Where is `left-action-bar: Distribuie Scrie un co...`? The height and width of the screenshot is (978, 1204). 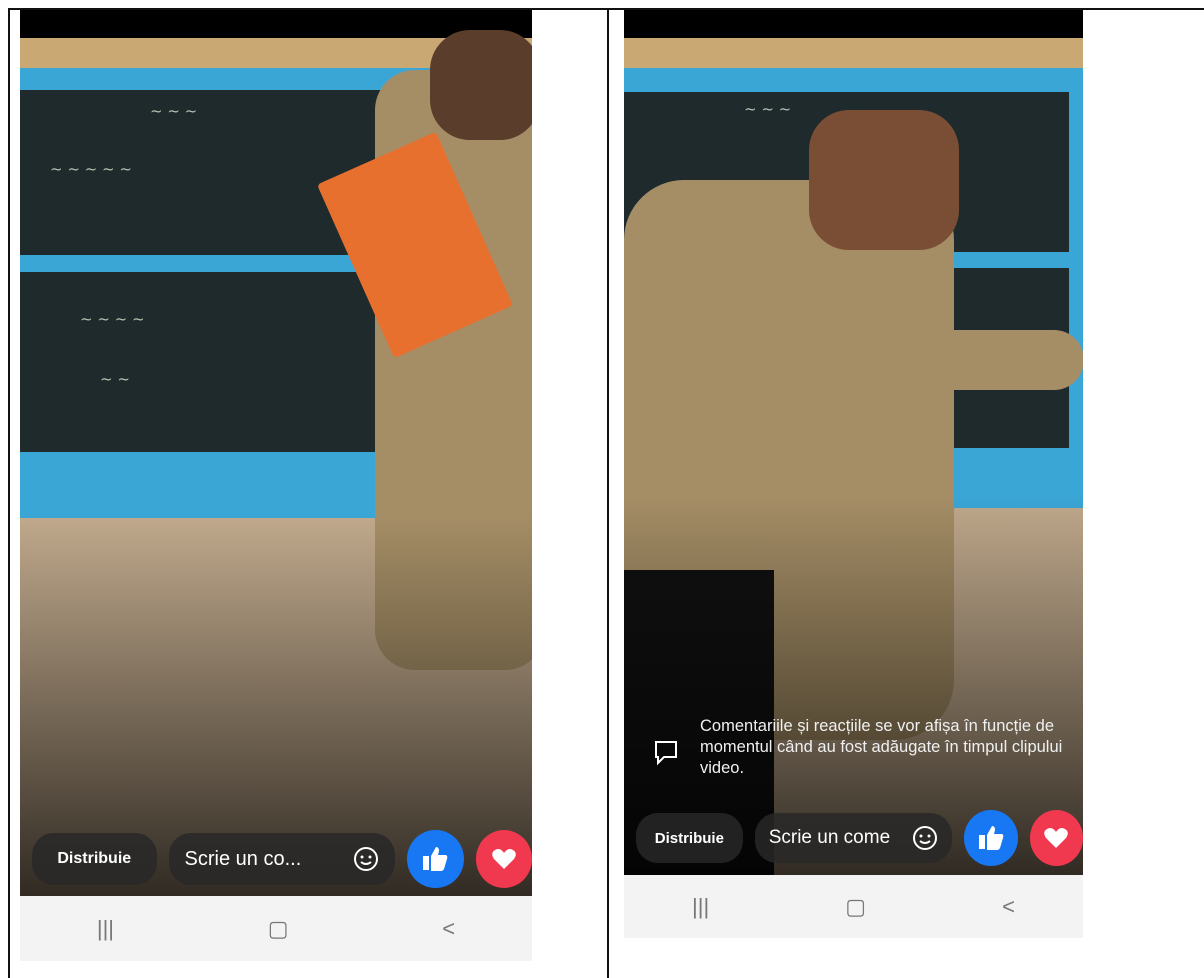
left-action-bar: Distribuie Scrie un co... is located at coordinates (276, 859).